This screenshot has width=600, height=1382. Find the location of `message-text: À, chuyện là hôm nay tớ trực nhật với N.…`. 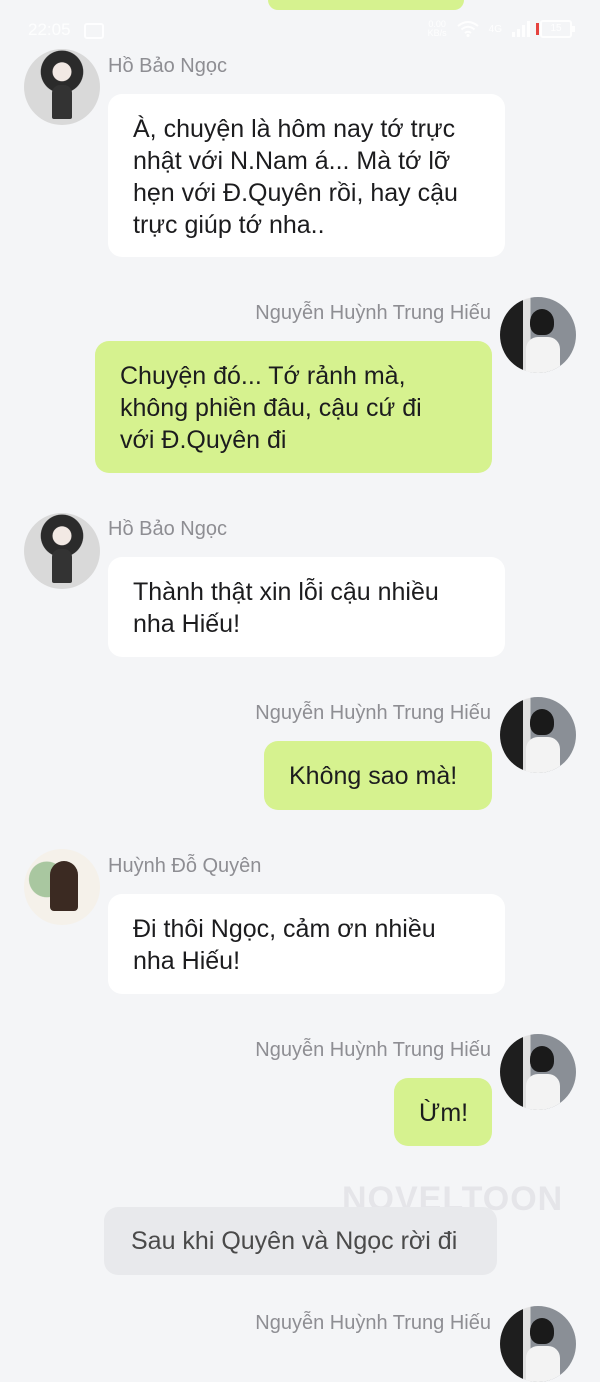

message-text: À, chuyện là hôm nay tớ trực nhật với N.… is located at coordinates (295, 177).